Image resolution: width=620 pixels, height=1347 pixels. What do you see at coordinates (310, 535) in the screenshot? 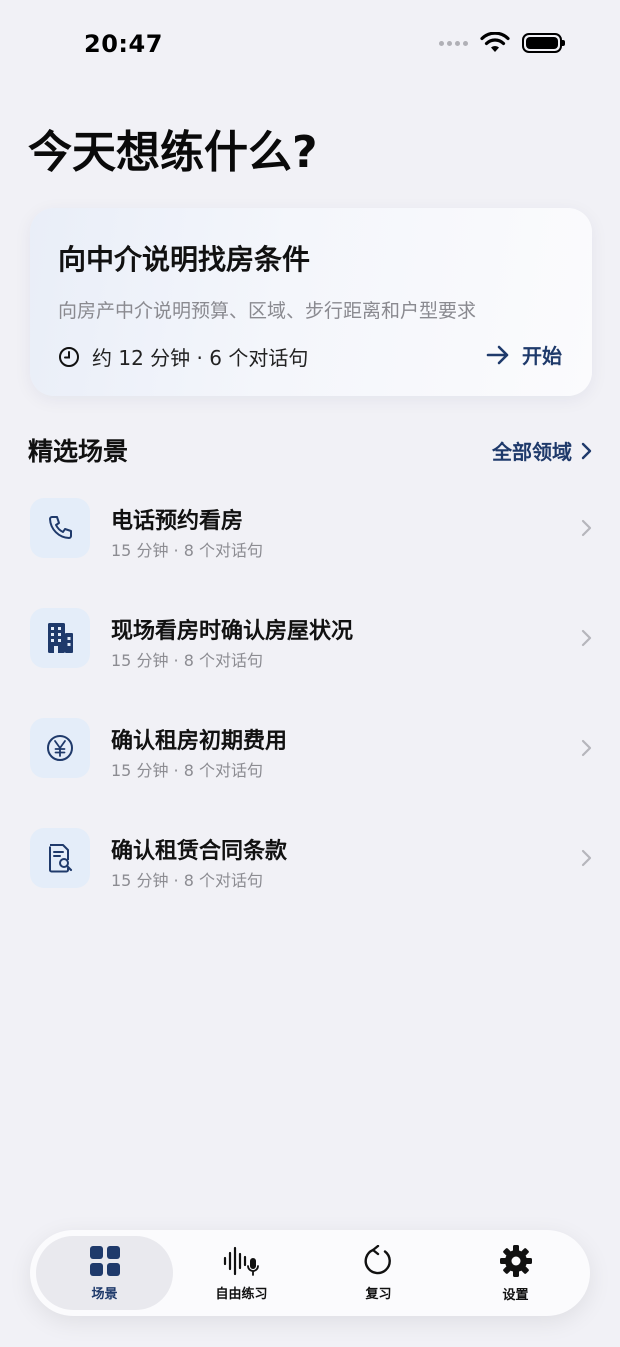
I see `list-item: 电话预约看房 15 分钟 · 8 个对话句` at bounding box center [310, 535].